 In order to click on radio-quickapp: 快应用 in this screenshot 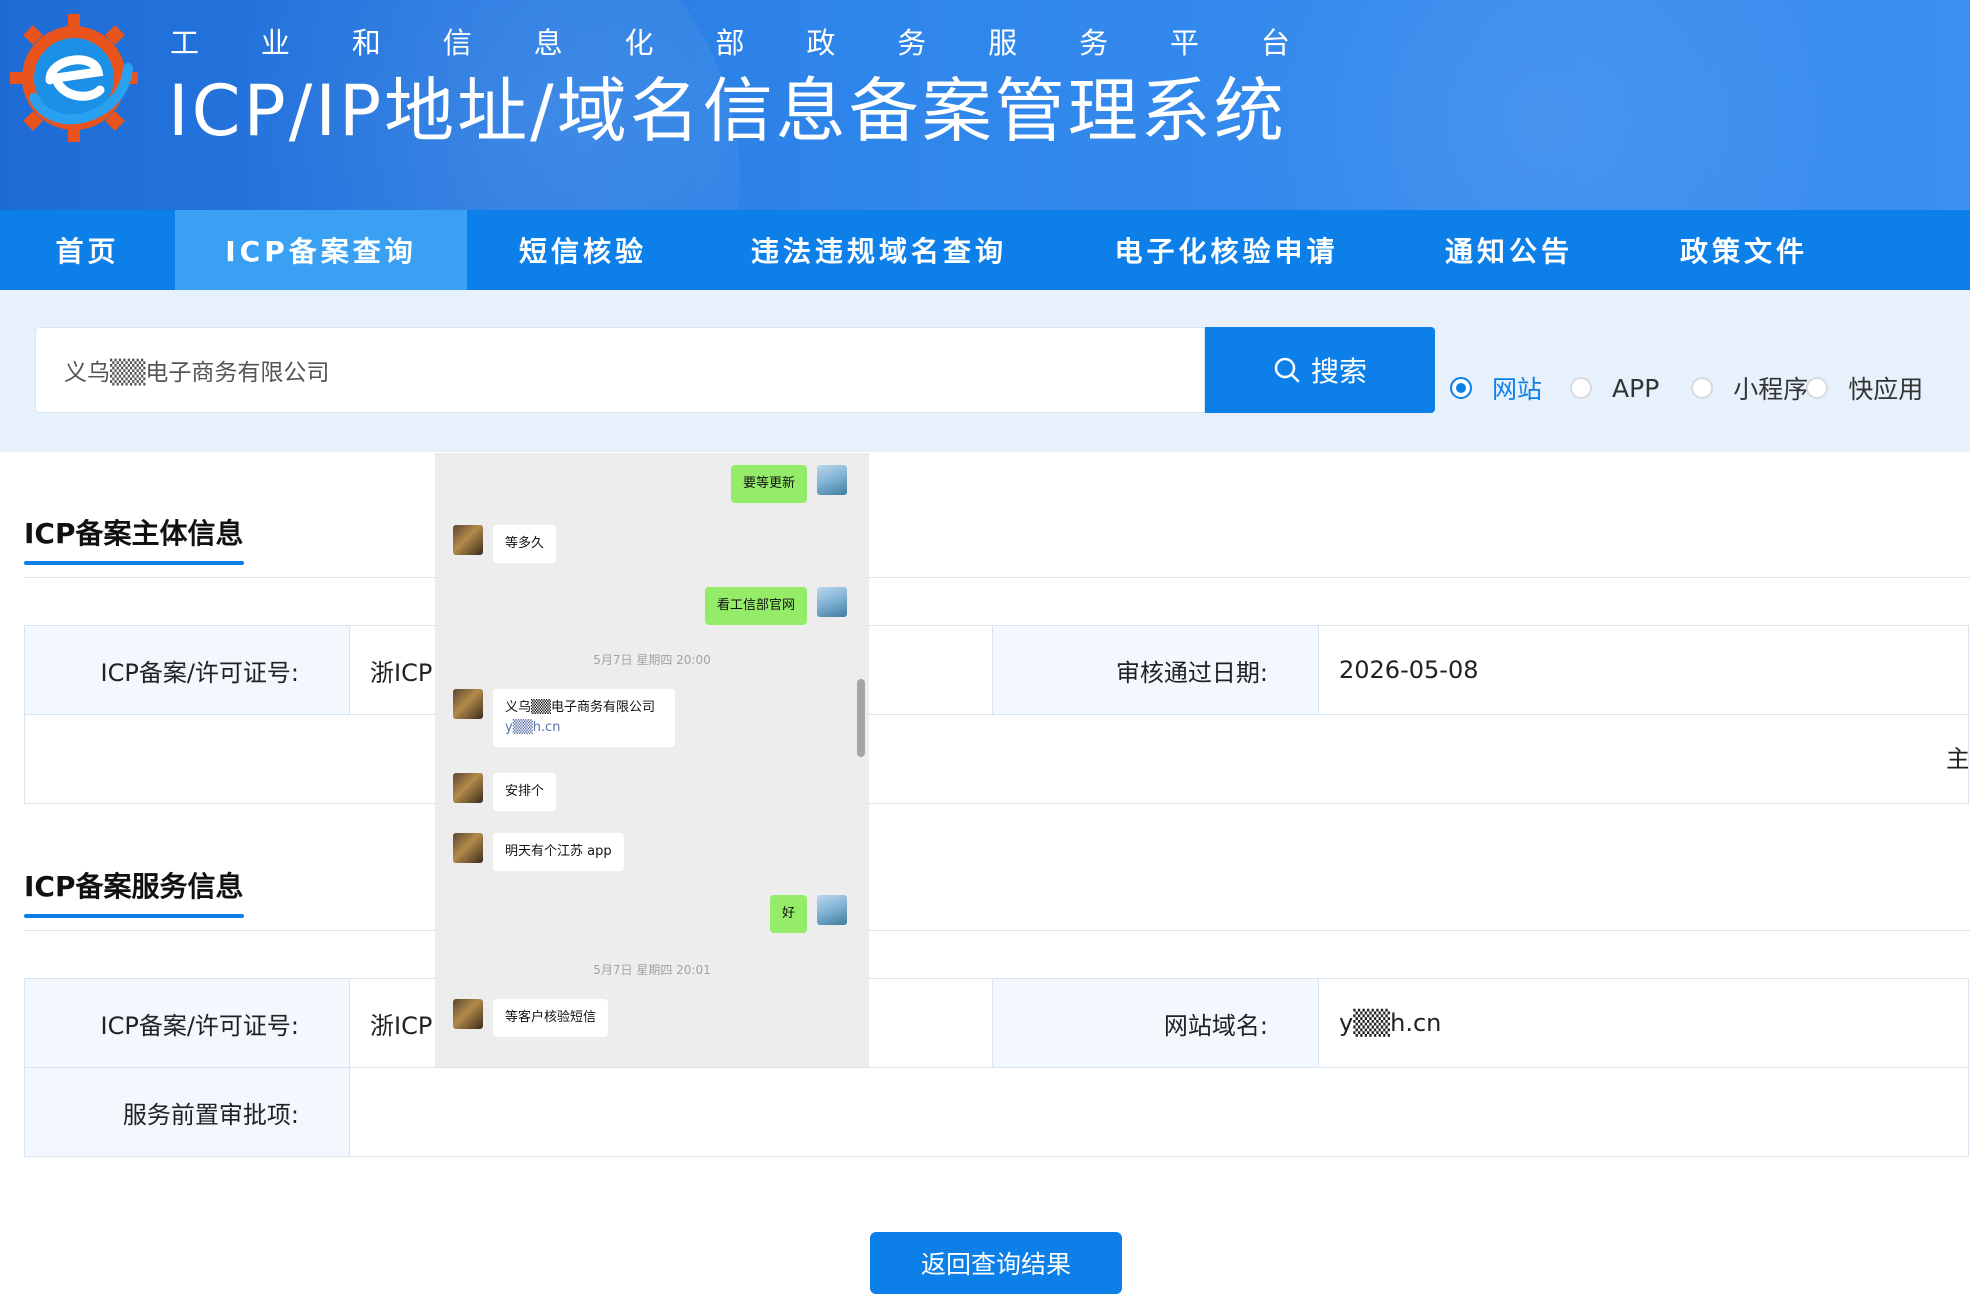, I will do `click(1864, 388)`.